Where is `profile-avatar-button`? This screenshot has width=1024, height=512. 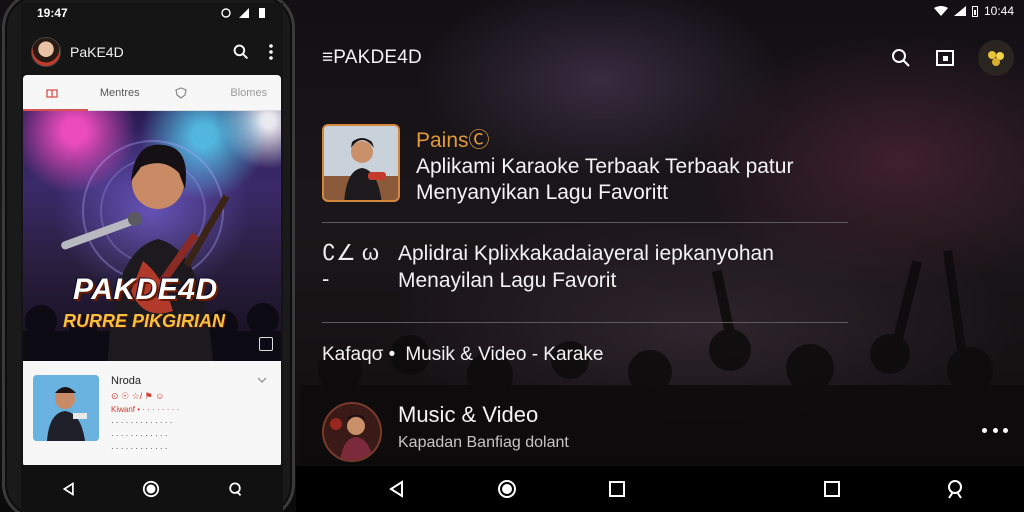 profile-avatar-button is located at coordinates (996, 58).